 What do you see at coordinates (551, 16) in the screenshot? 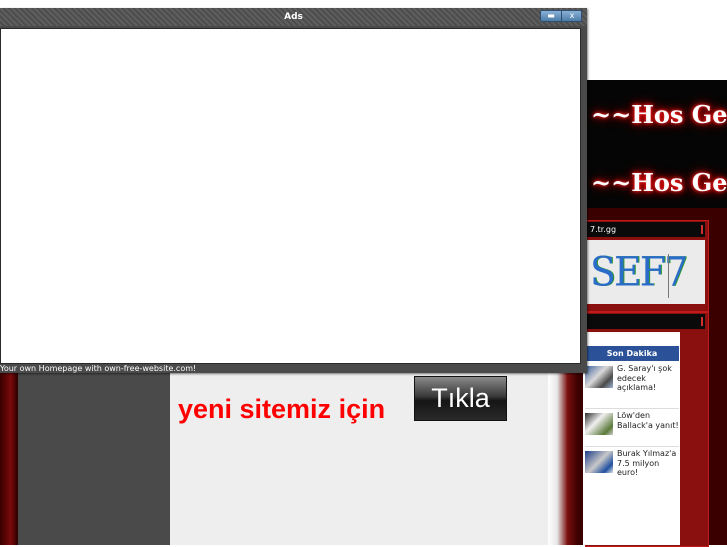
I see `minimize-icon: ▬` at bounding box center [551, 16].